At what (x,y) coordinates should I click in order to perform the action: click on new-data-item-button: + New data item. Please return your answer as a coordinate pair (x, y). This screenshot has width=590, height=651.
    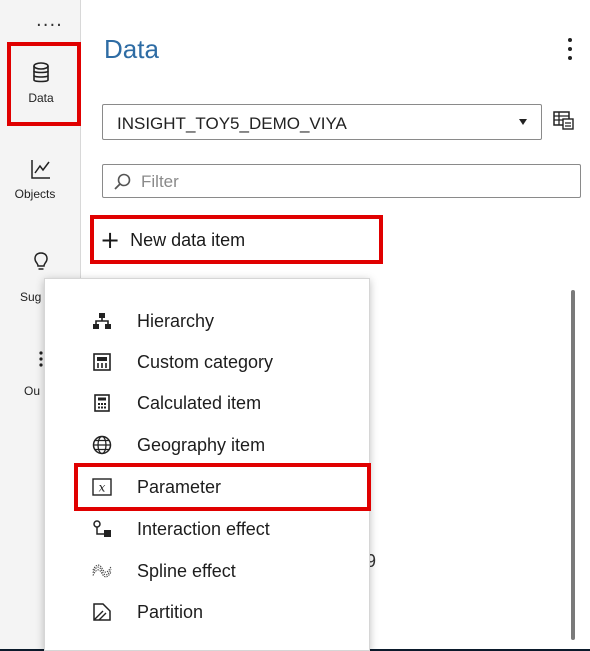
    Looking at the image, I should click on (172, 240).